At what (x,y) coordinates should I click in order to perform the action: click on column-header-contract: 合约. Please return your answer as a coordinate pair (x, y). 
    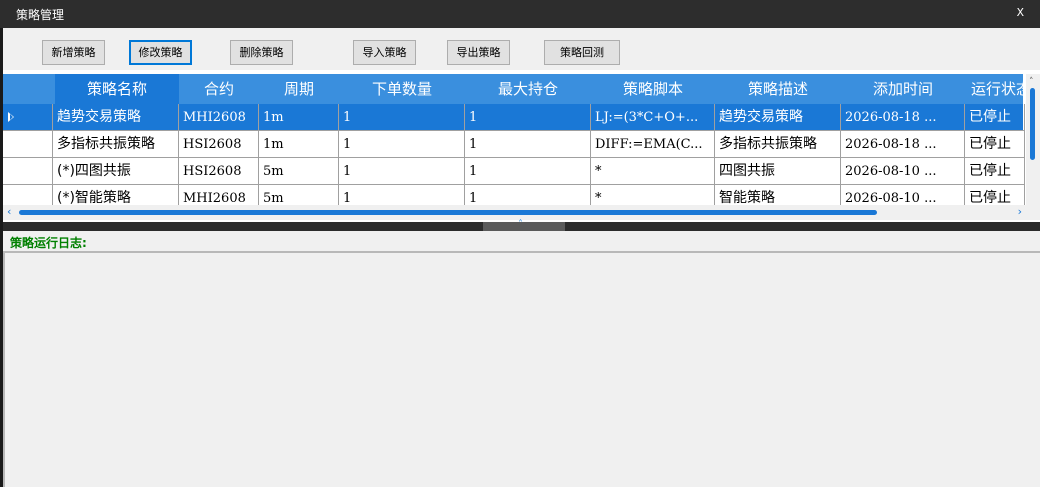
    Looking at the image, I should click on (219, 89).